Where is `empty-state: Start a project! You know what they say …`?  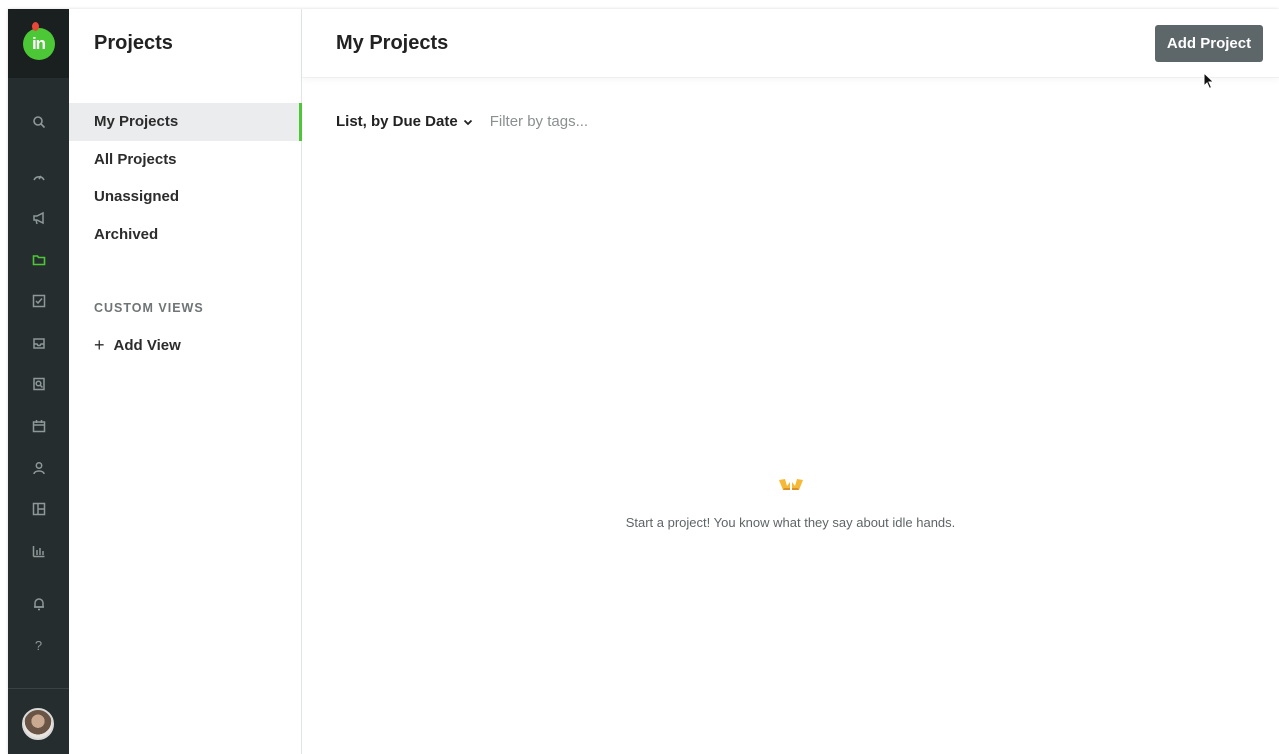
empty-state: Start a project! You know what they say … is located at coordinates (790, 503).